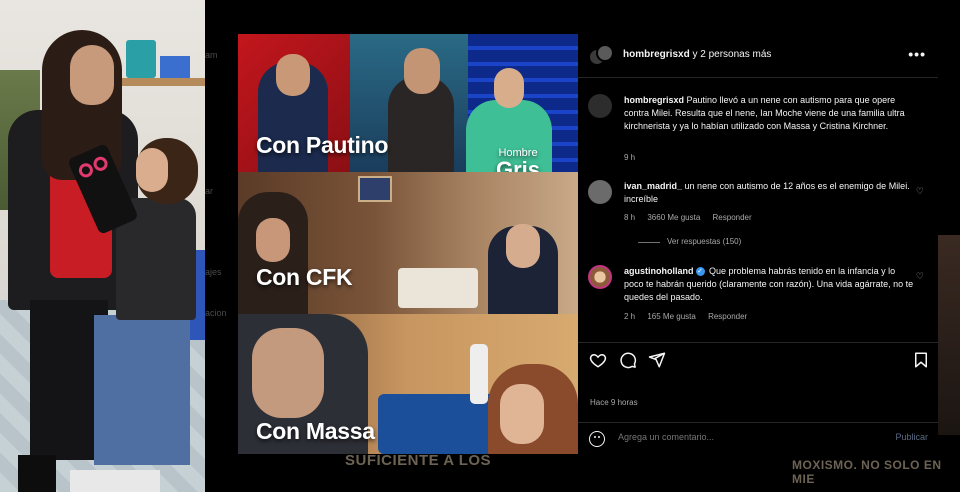  What do you see at coordinates (115, 481) in the screenshot?
I see `photo-boy-shoes` at bounding box center [115, 481].